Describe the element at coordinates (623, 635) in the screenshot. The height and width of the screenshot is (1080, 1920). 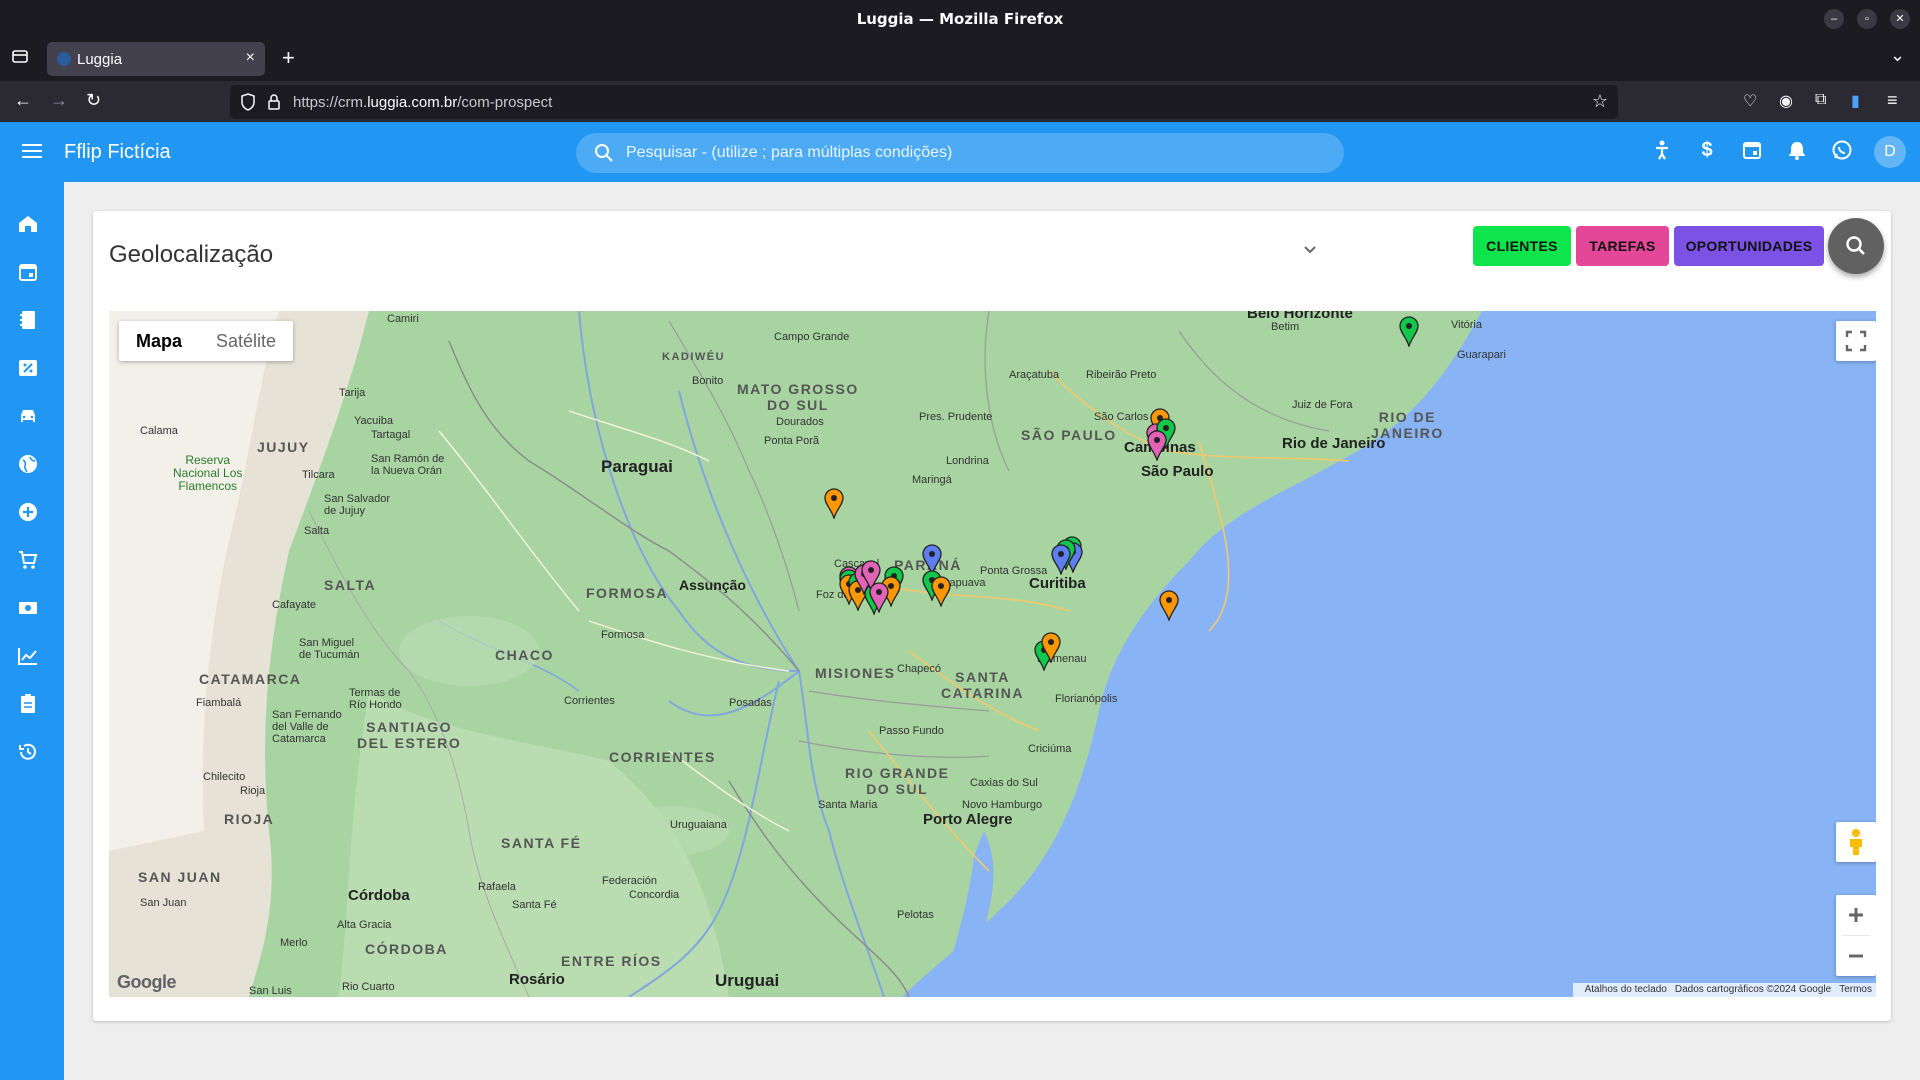
I see `map-label-formosa-city: Formosa` at that location.